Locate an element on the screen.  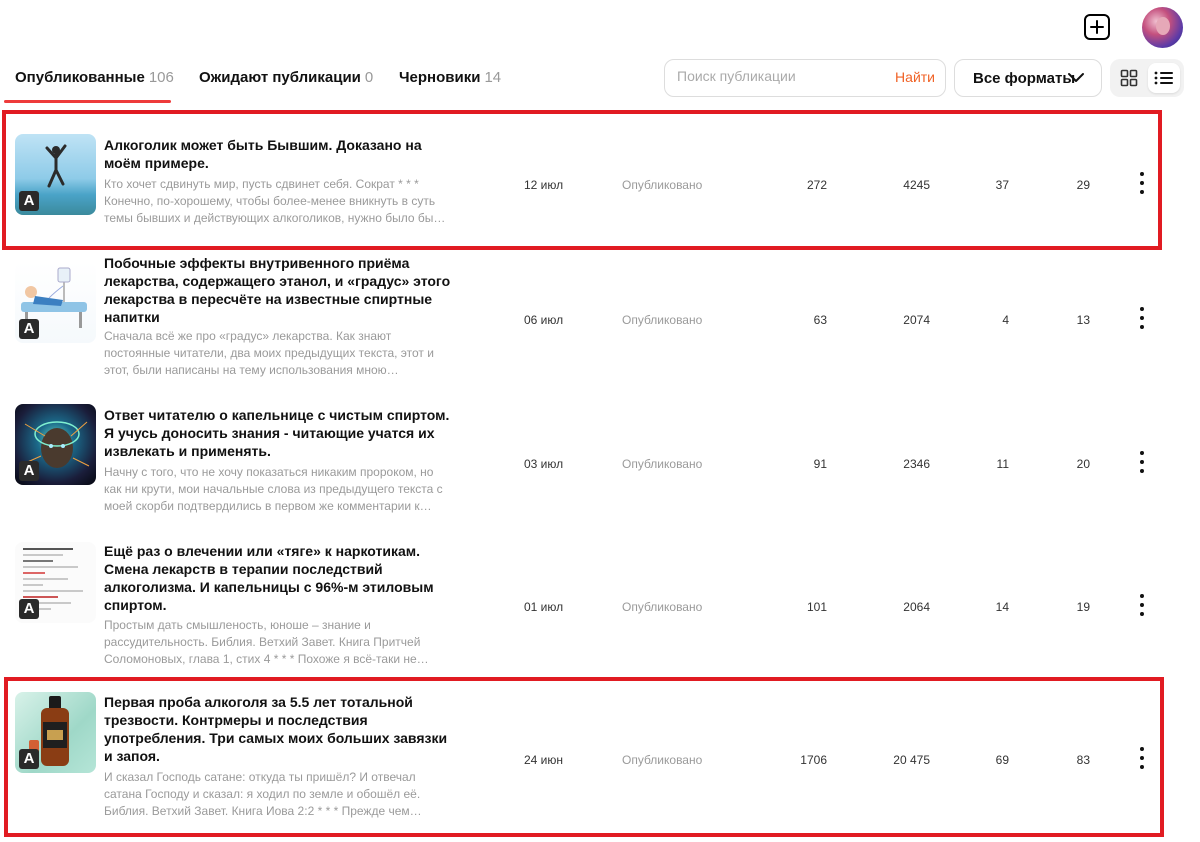
format-dropdown-label: Все форматы is located at coordinates (1024, 78).